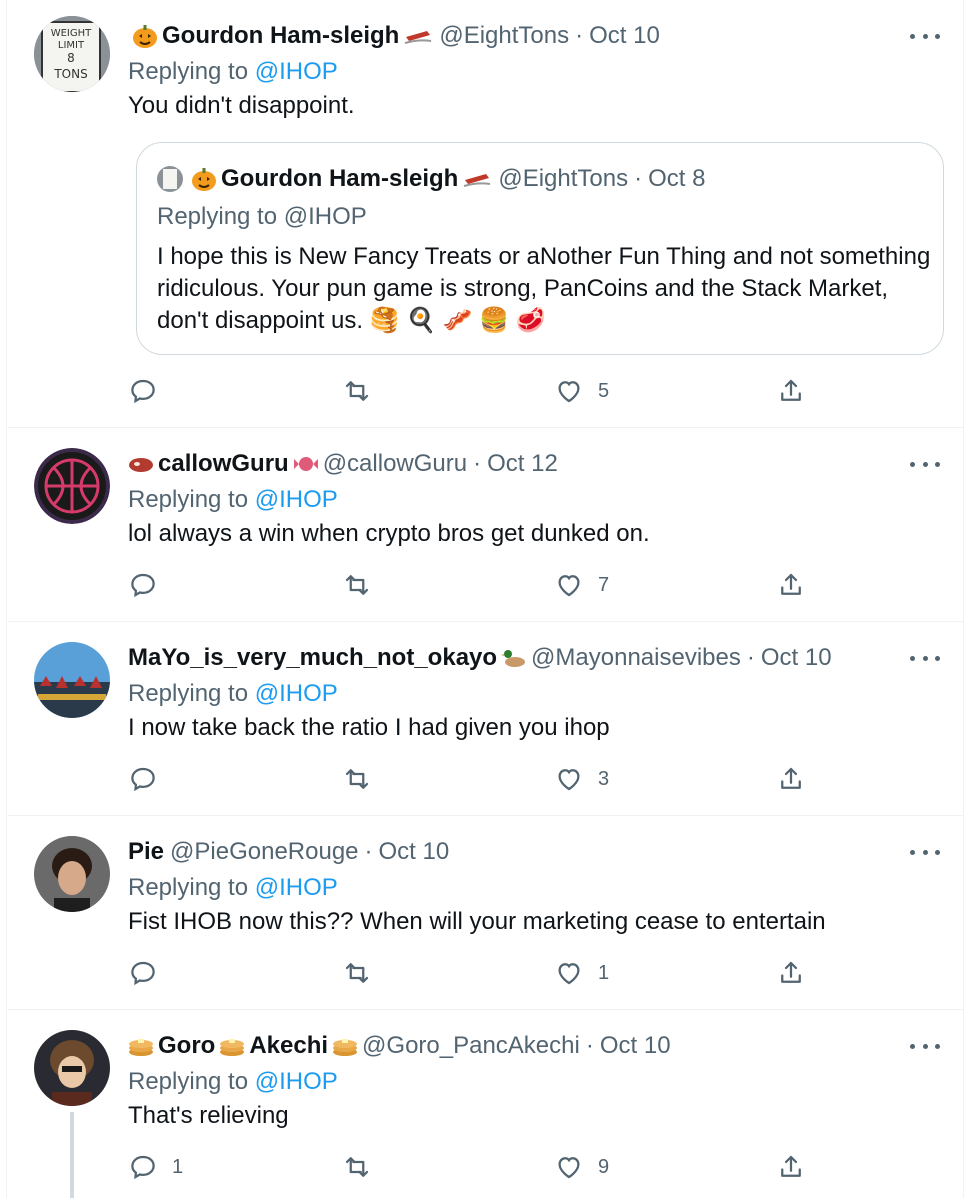 The height and width of the screenshot is (1198, 968). I want to click on candy-emoji-icon, so click(306, 464).